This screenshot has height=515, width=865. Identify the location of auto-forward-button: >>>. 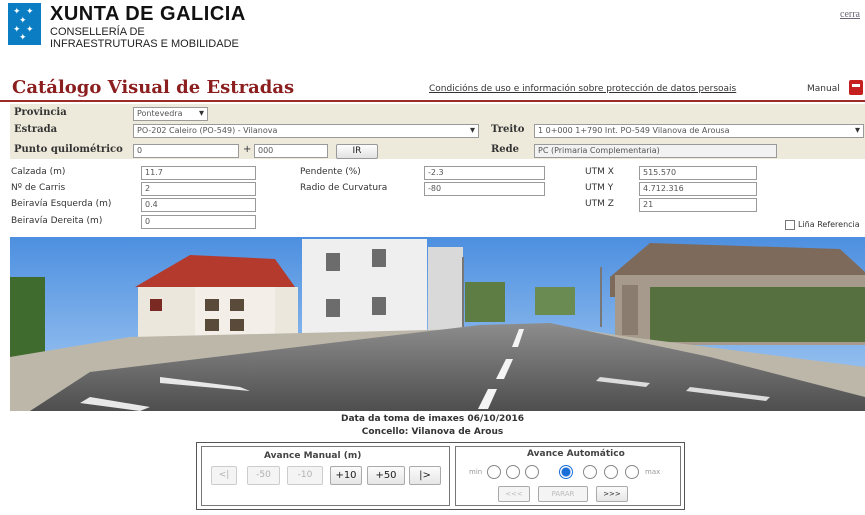
(612, 494).